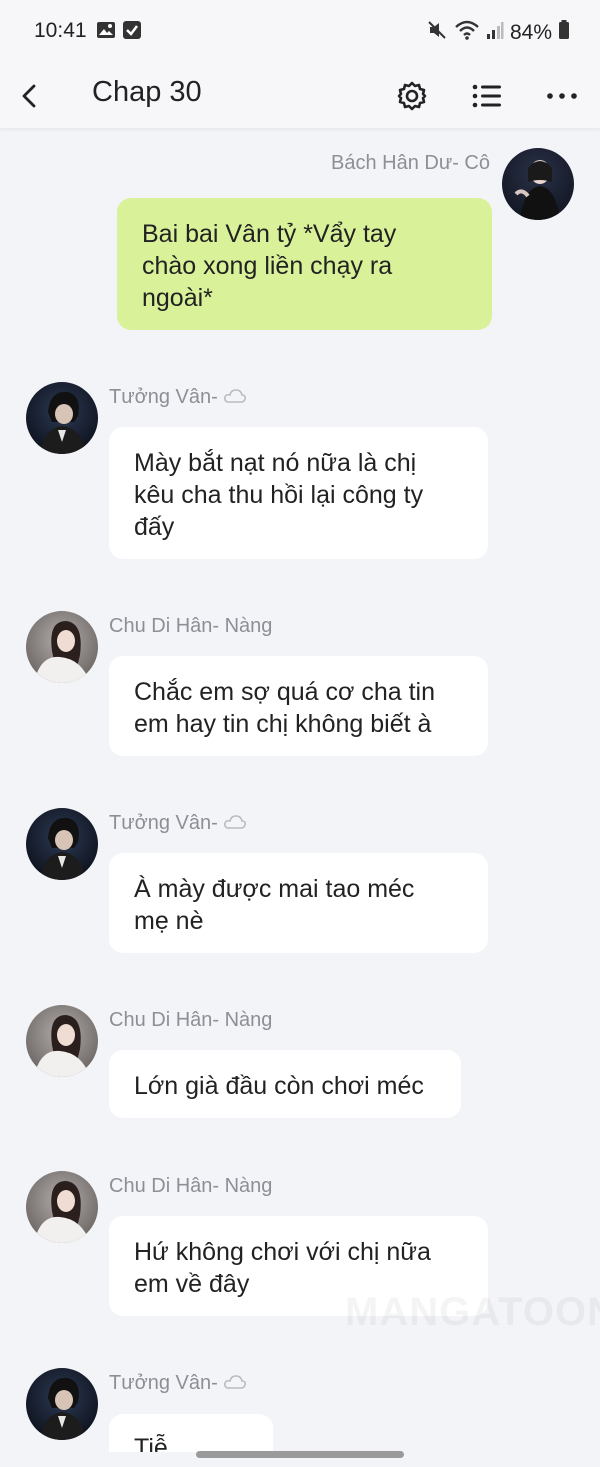  What do you see at coordinates (282, 1252) in the screenshot?
I see `message-line: Hứ không chơi với chị nữa` at bounding box center [282, 1252].